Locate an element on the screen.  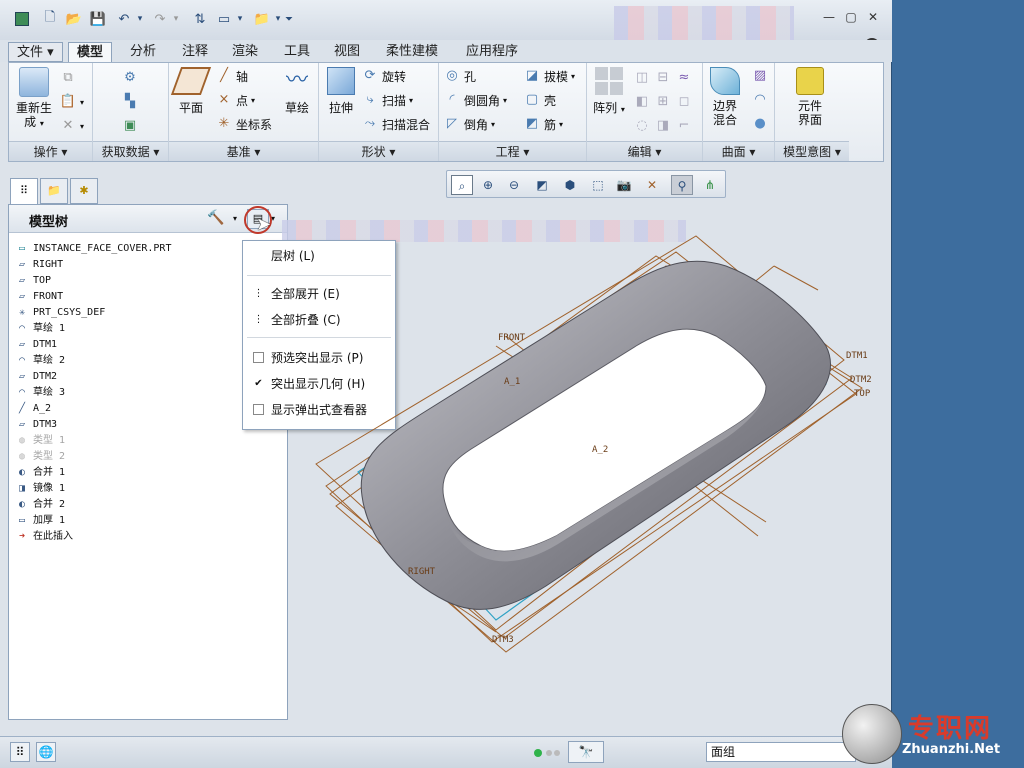
user-defined-feature-icon: ▚ is located at coordinates (130, 102).